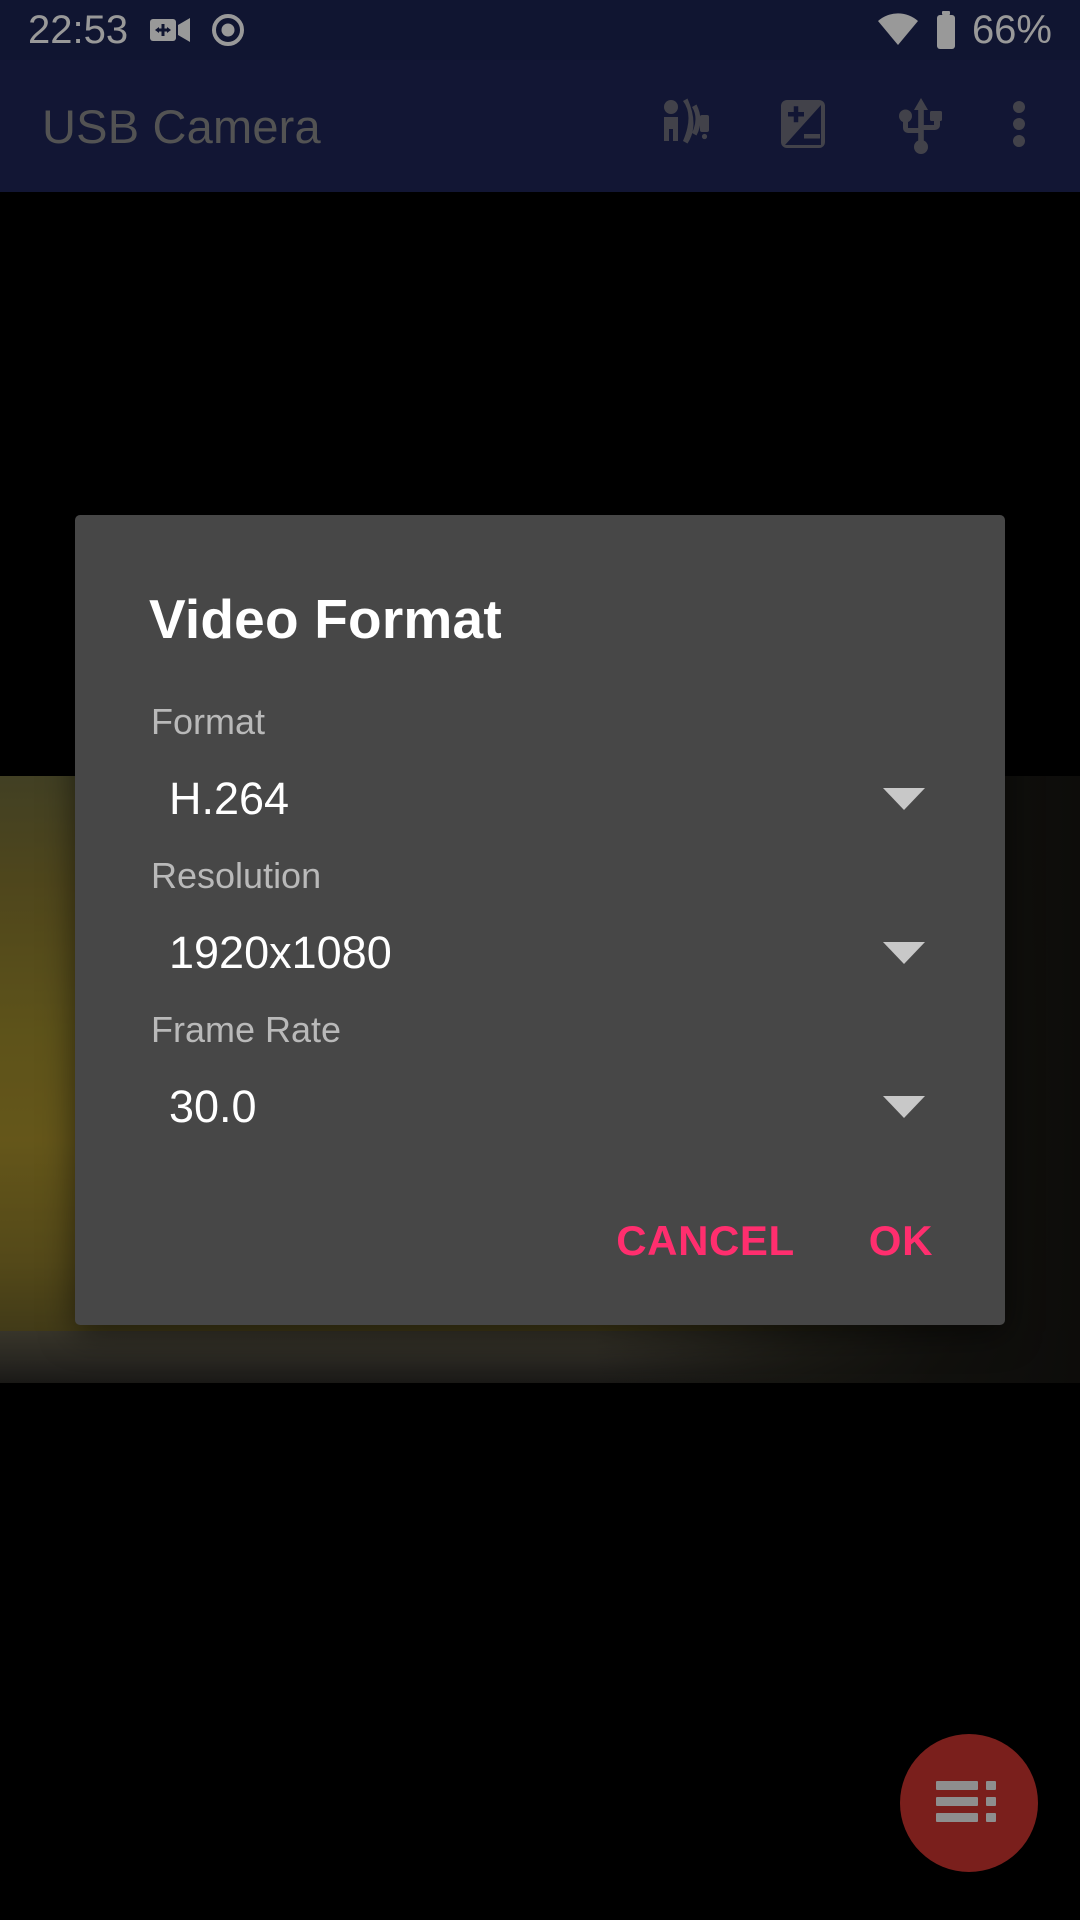  I want to click on resolution-field: Resolution 1920x1080, so click(540, 928).